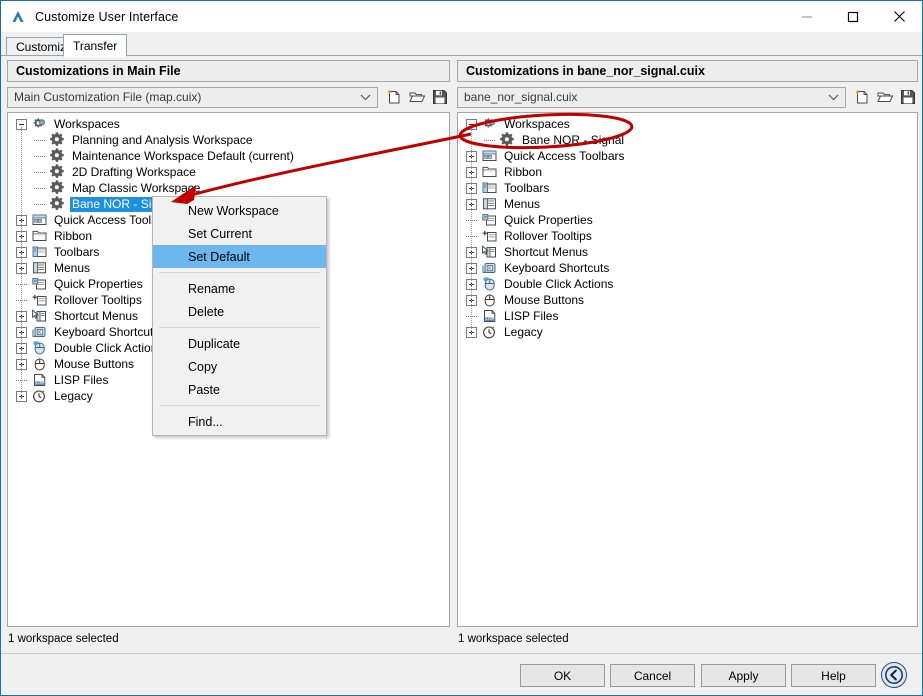 The width and height of the screenshot is (923, 696). Describe the element at coordinates (214, 343) in the screenshot. I see `context-menu-item-label: Duplicate` at that location.